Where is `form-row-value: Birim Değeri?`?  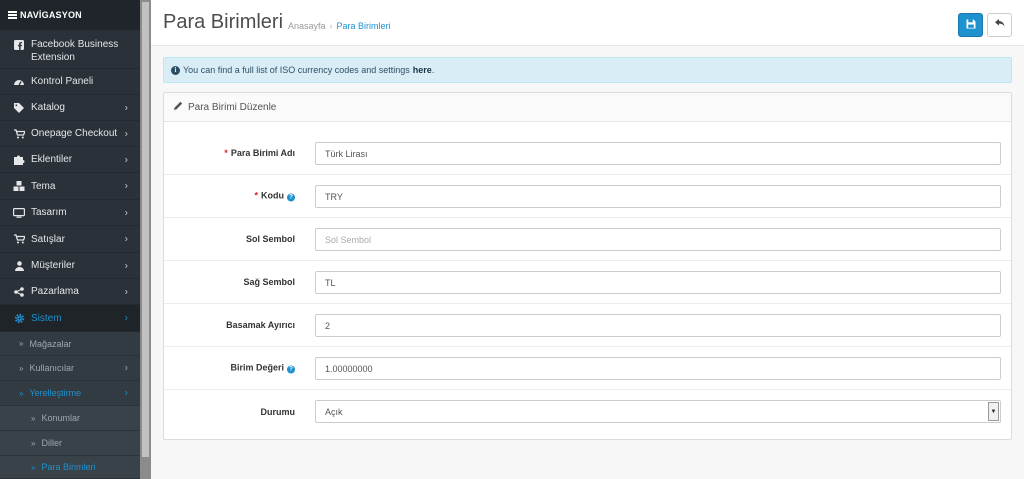
form-row-value: Birim Değeri? is located at coordinates (587, 368).